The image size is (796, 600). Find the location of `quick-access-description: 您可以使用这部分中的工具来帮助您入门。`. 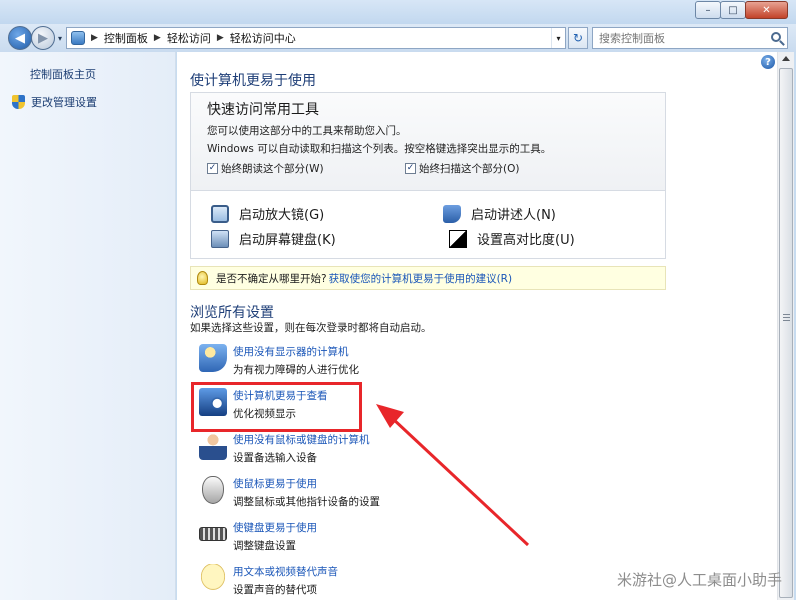

quick-access-description: 您可以使用这部分中的工具来帮助您入门。 is located at coordinates (307, 131).